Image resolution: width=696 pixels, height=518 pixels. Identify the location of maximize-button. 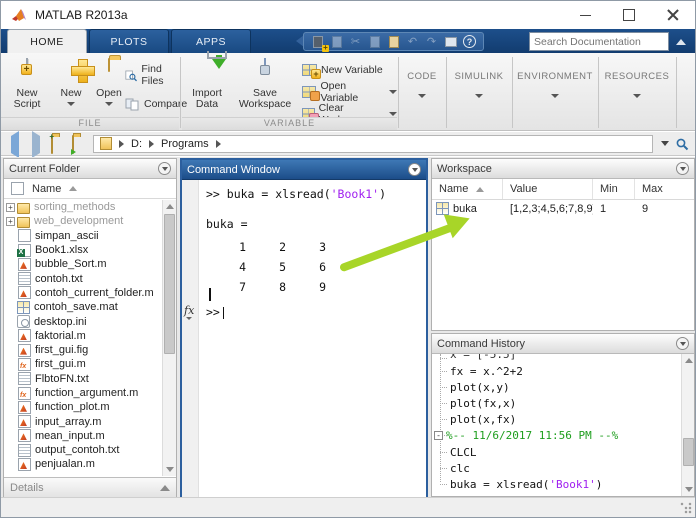
(629, 15).